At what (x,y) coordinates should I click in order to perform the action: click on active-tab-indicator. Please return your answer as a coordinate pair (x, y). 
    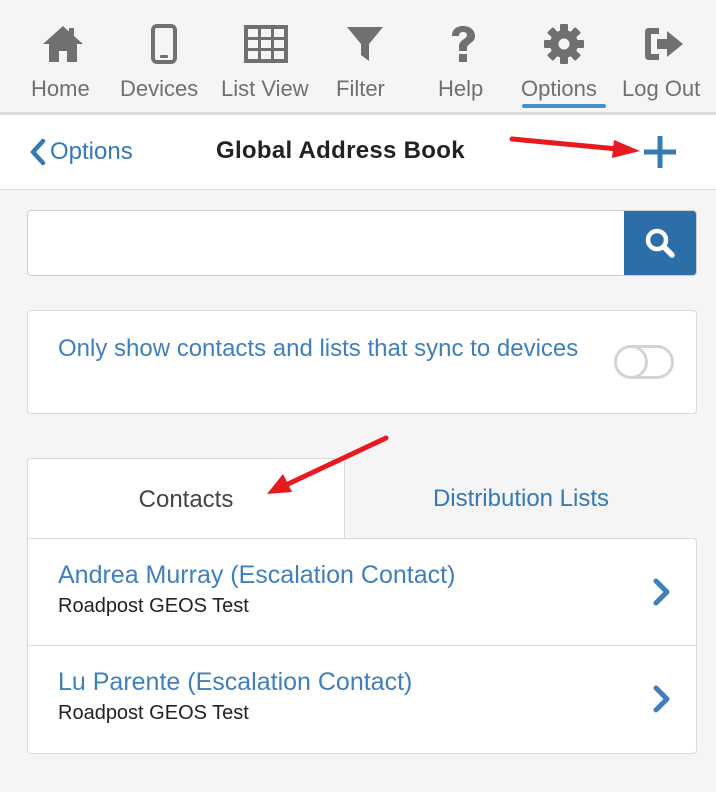
    Looking at the image, I should click on (564, 106).